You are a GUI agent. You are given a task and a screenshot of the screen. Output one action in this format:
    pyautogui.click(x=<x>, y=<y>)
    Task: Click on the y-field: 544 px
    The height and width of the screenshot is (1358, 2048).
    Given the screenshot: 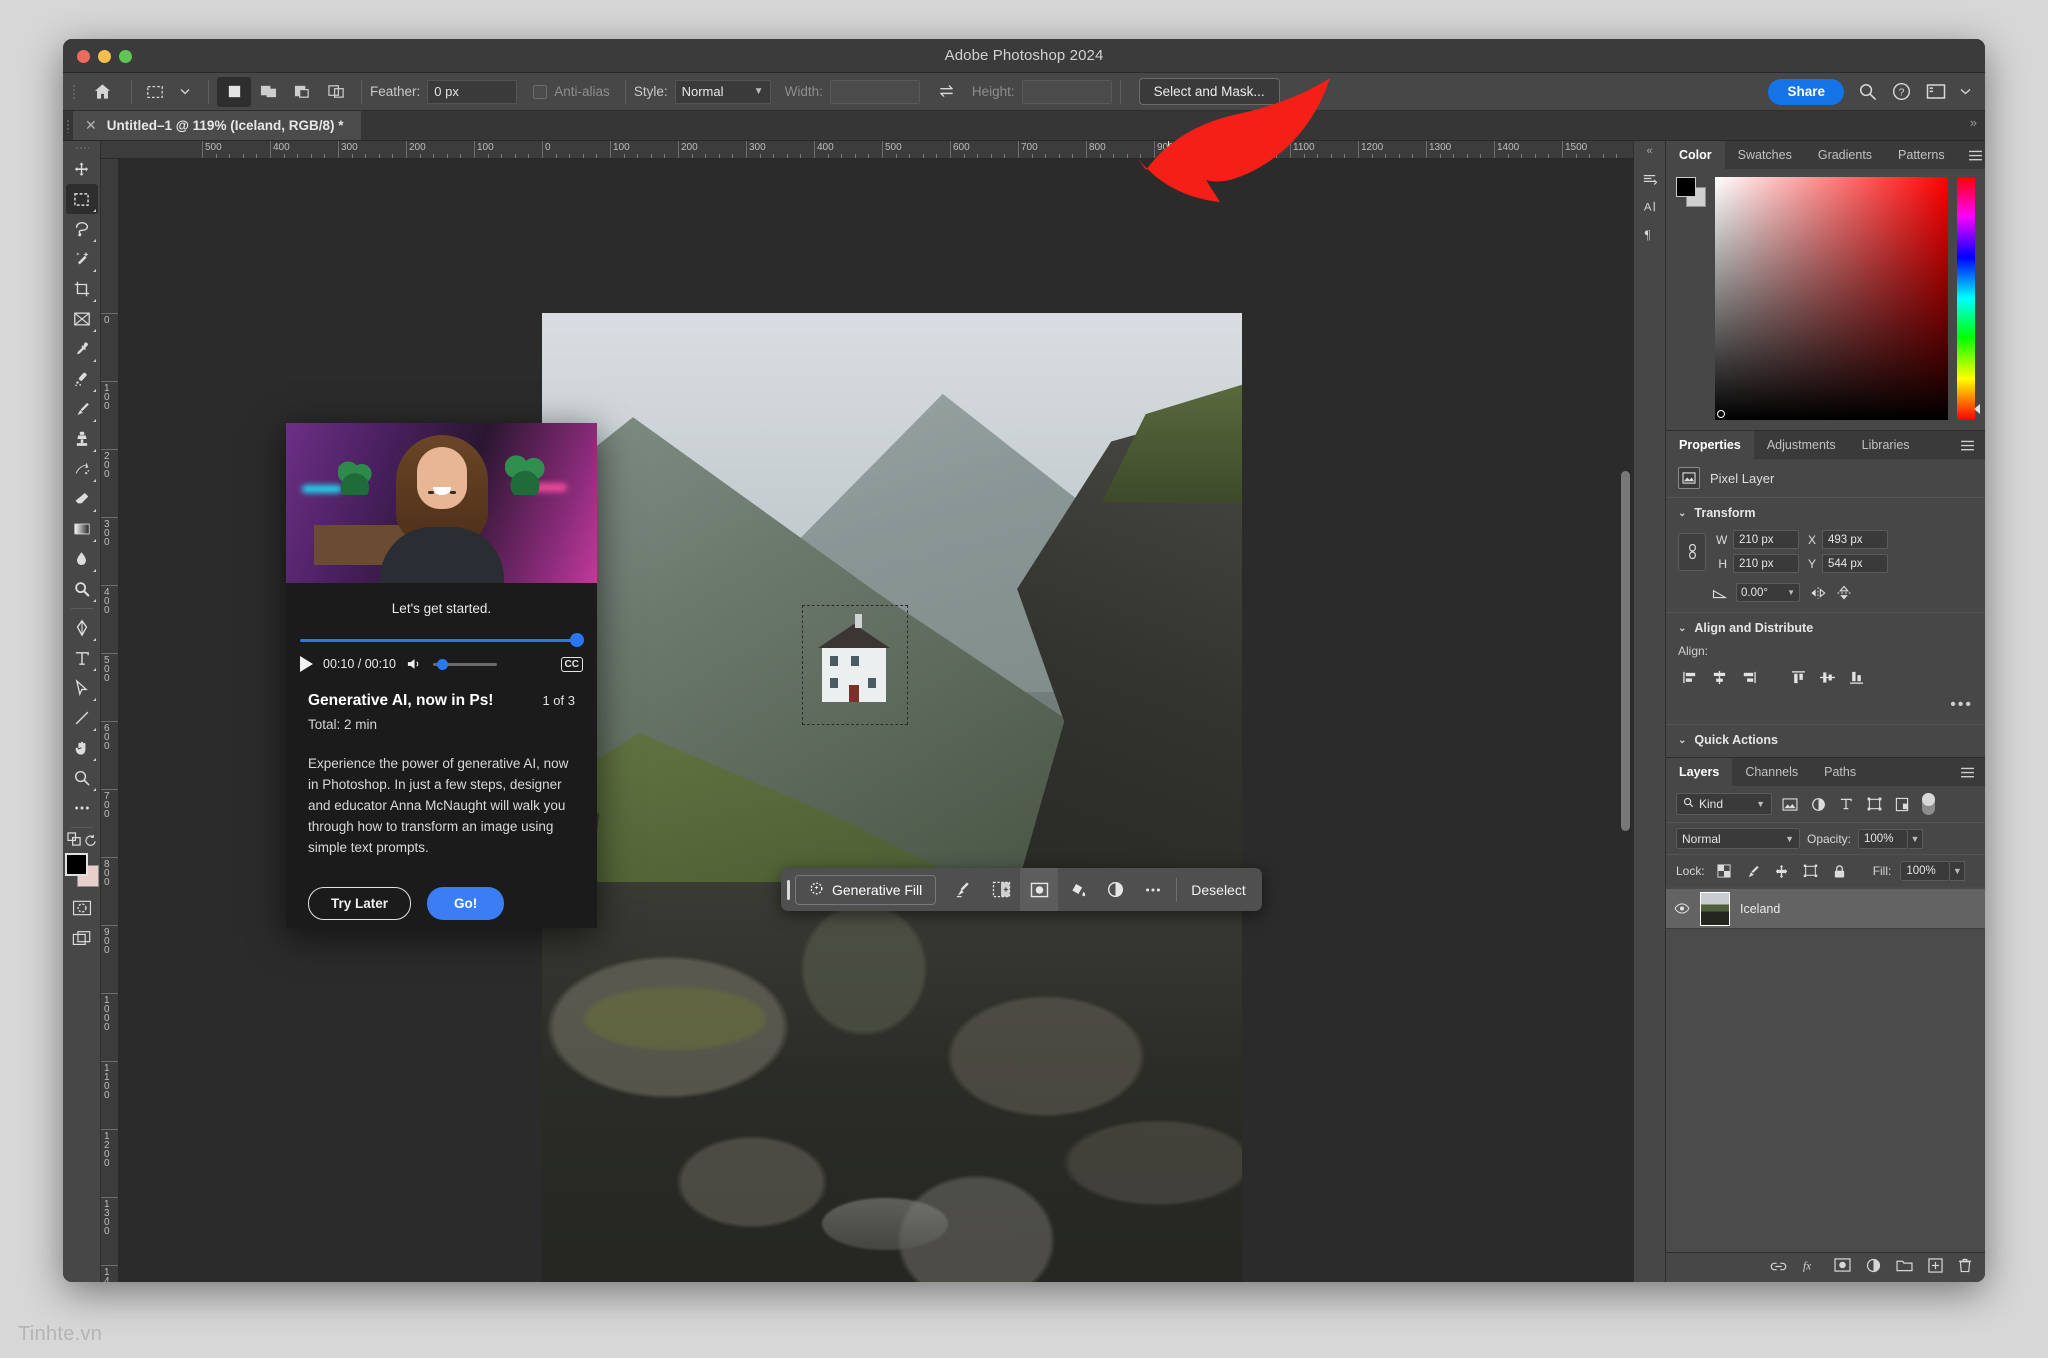 What is the action you would take?
    pyautogui.click(x=1855, y=563)
    